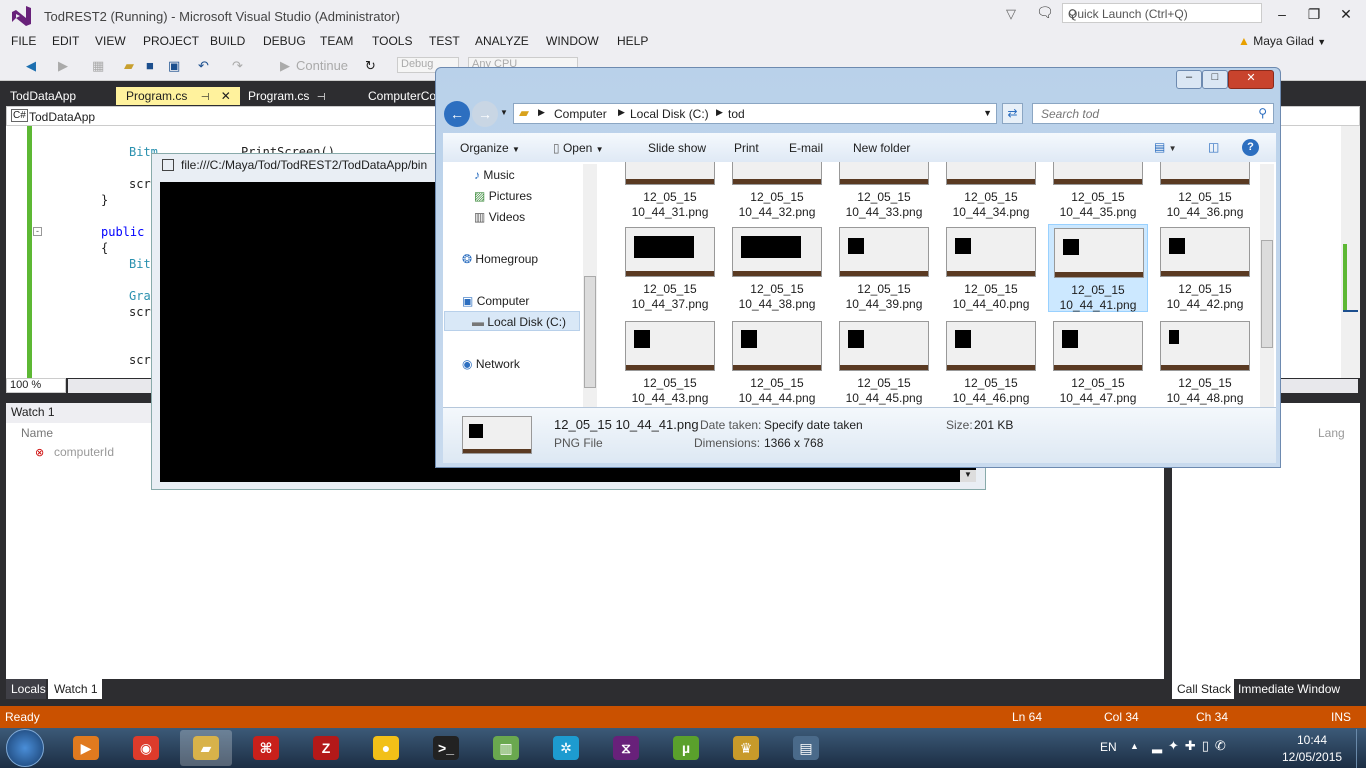 This screenshot has width=1366, height=768. I want to click on tray-expand-icon: ▲, so click(1134, 746).